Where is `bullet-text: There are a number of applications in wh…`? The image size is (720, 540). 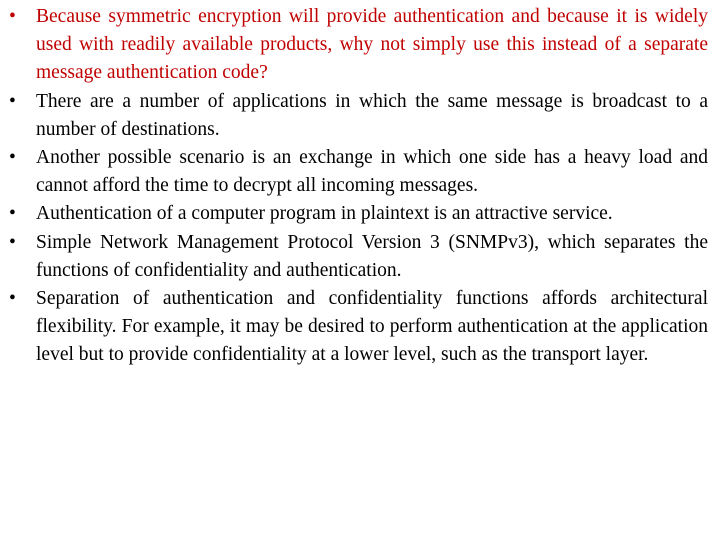 bullet-text: There are a number of applications in wh… is located at coordinates (372, 115).